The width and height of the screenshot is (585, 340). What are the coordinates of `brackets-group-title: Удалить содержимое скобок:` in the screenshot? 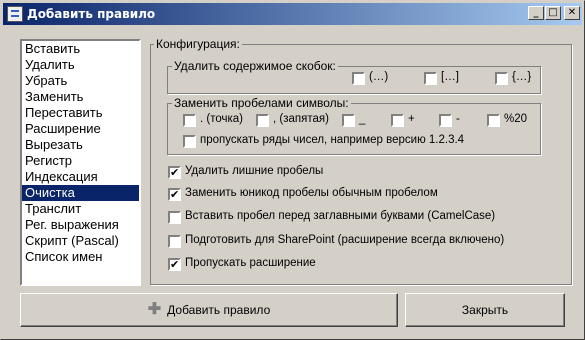 It's located at (255, 66).